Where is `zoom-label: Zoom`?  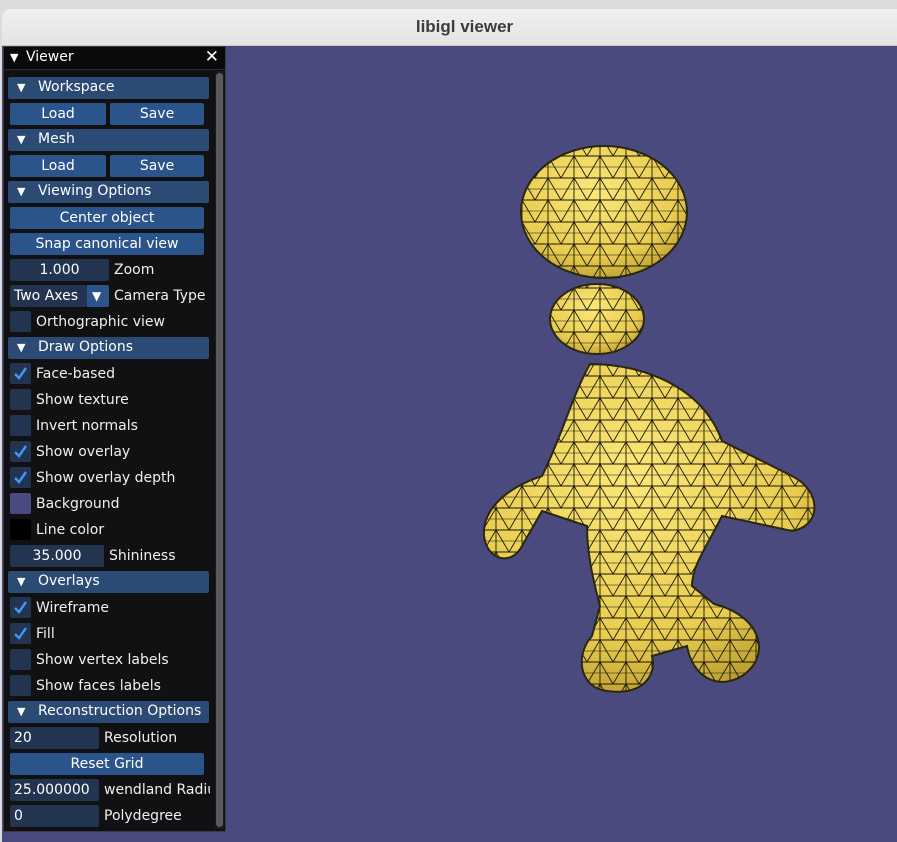 zoom-label: Zoom is located at coordinates (134, 270).